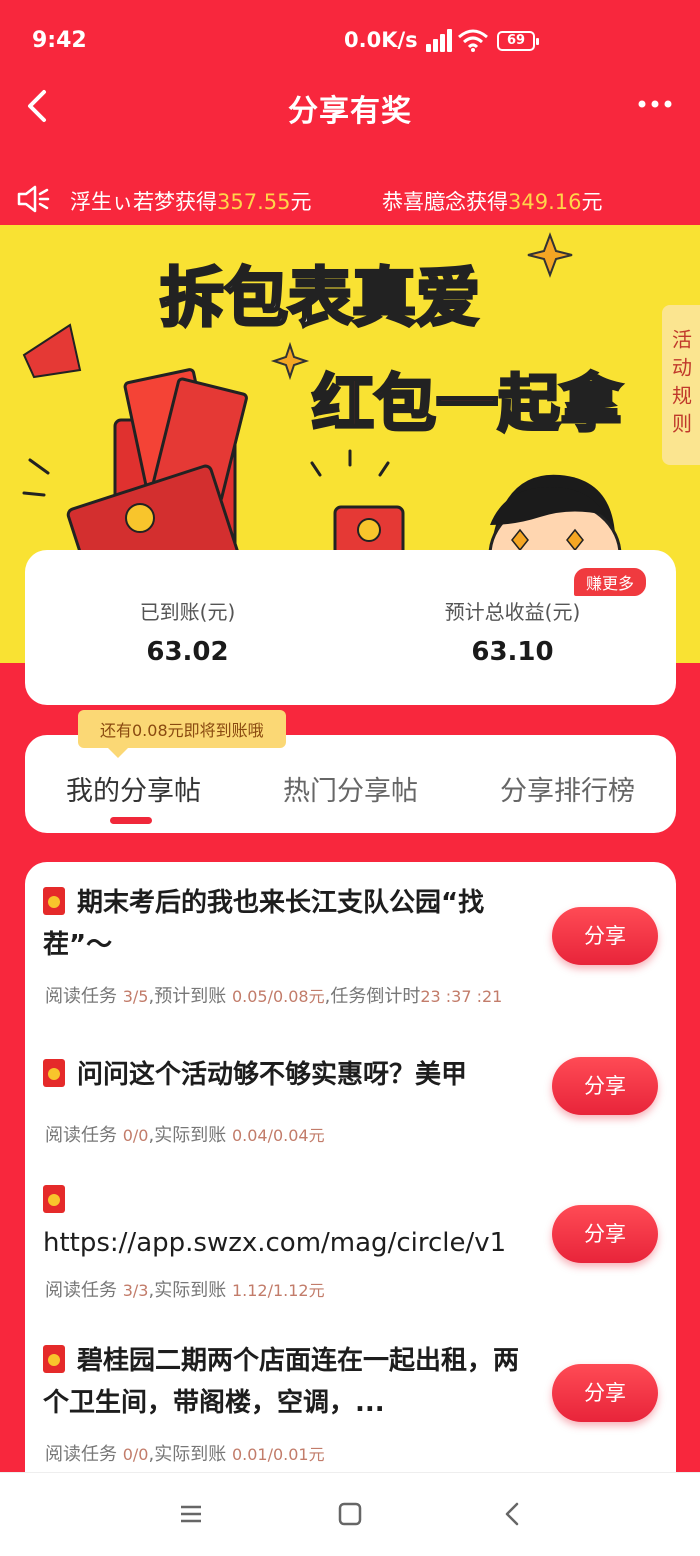  Describe the element at coordinates (187, 612) in the screenshot. I see `received-label: 已到账(元)` at that location.